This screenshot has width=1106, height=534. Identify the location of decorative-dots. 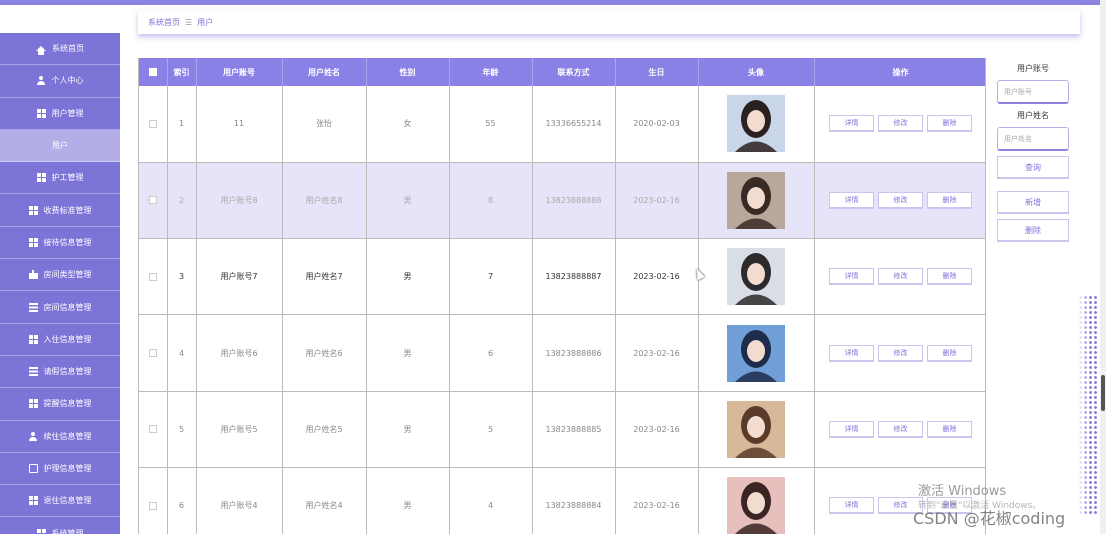
(1088, 405).